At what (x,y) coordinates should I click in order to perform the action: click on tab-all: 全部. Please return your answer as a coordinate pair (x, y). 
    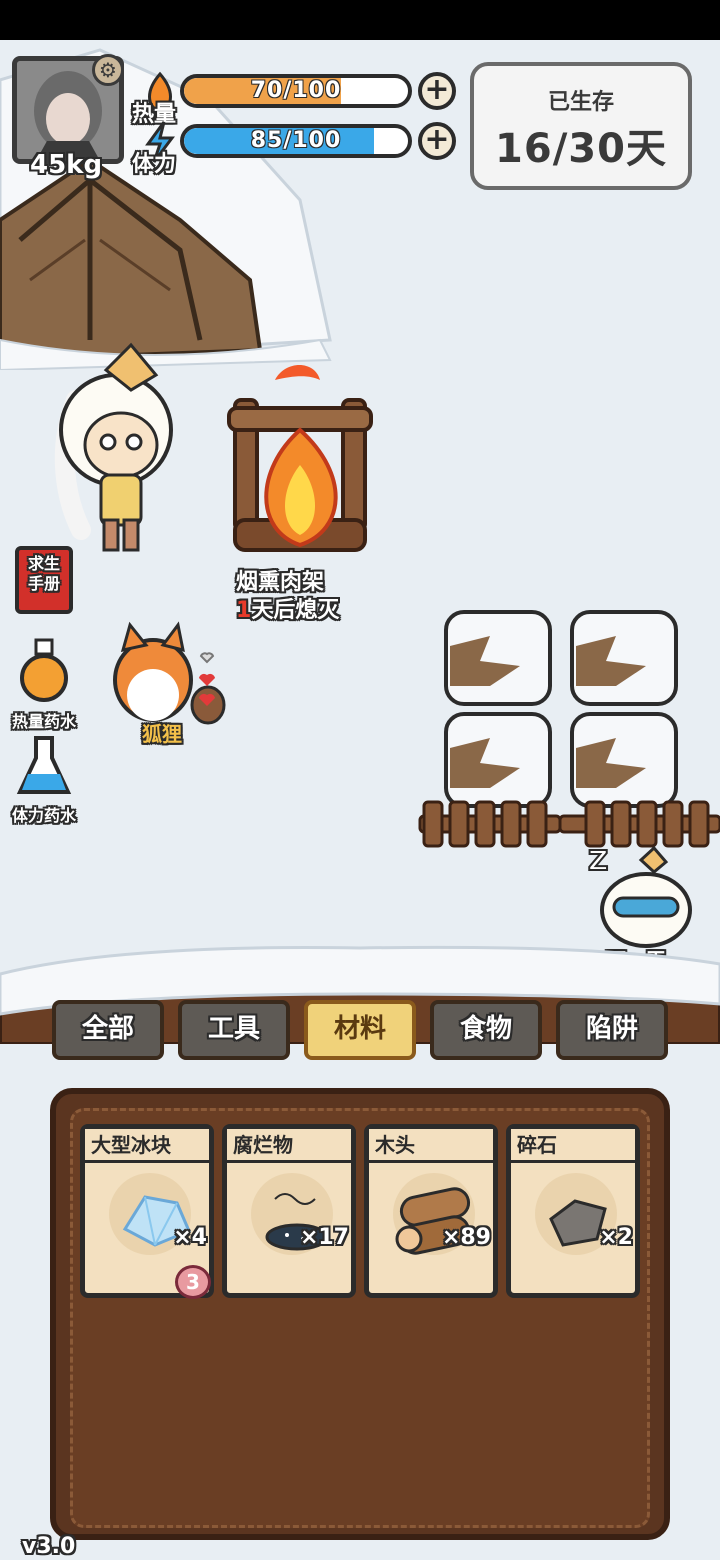
    Looking at the image, I should click on (108, 1030).